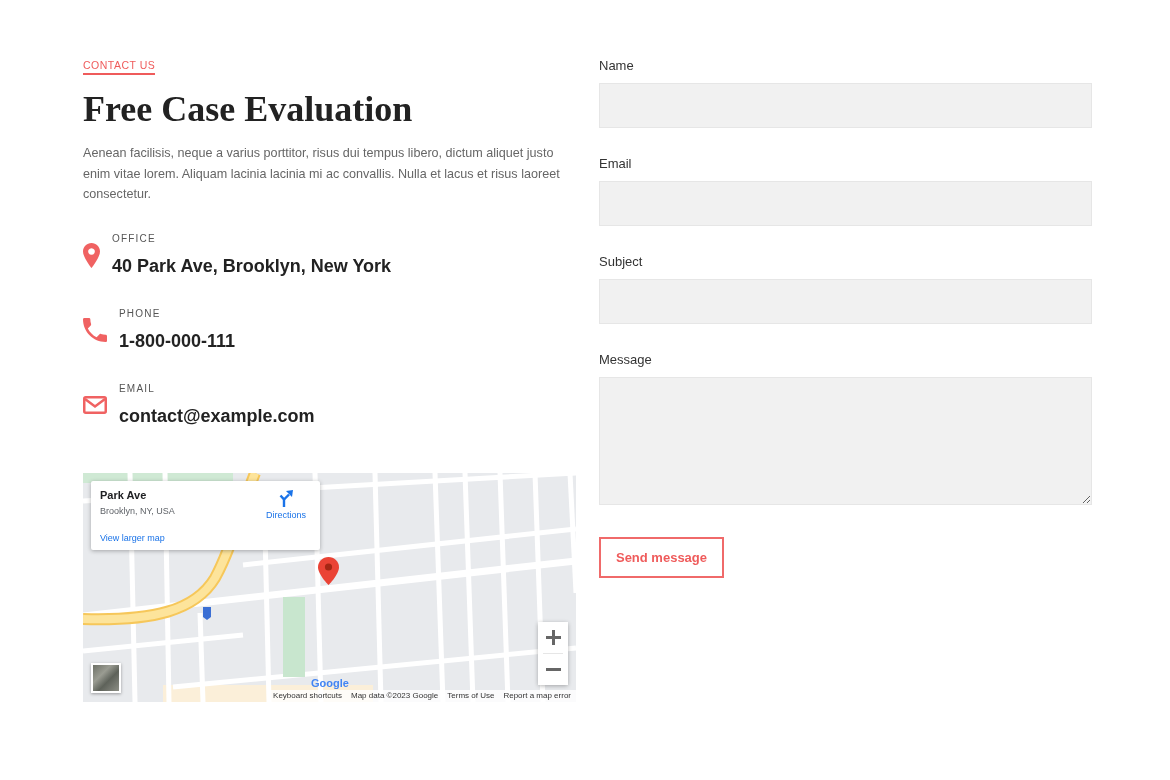 The image size is (1170, 780). I want to click on email-field, so click(845, 203).